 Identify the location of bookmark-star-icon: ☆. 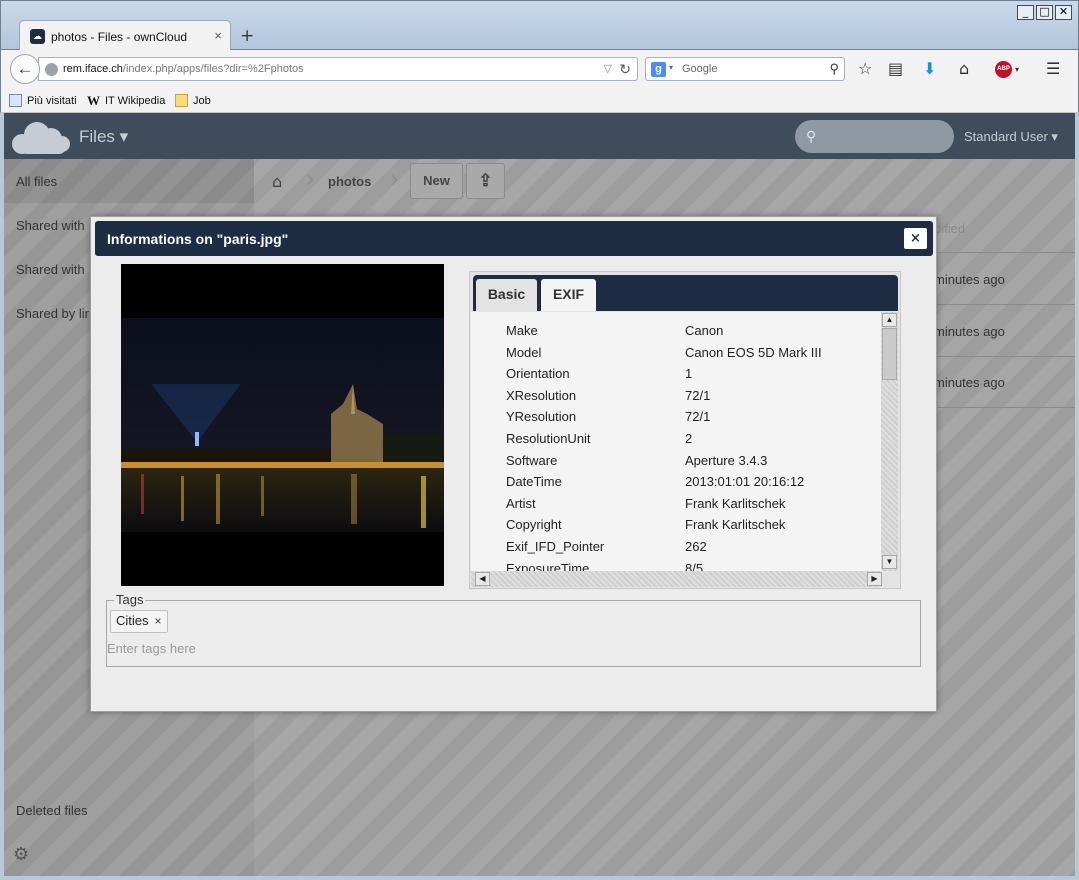
(865, 68).